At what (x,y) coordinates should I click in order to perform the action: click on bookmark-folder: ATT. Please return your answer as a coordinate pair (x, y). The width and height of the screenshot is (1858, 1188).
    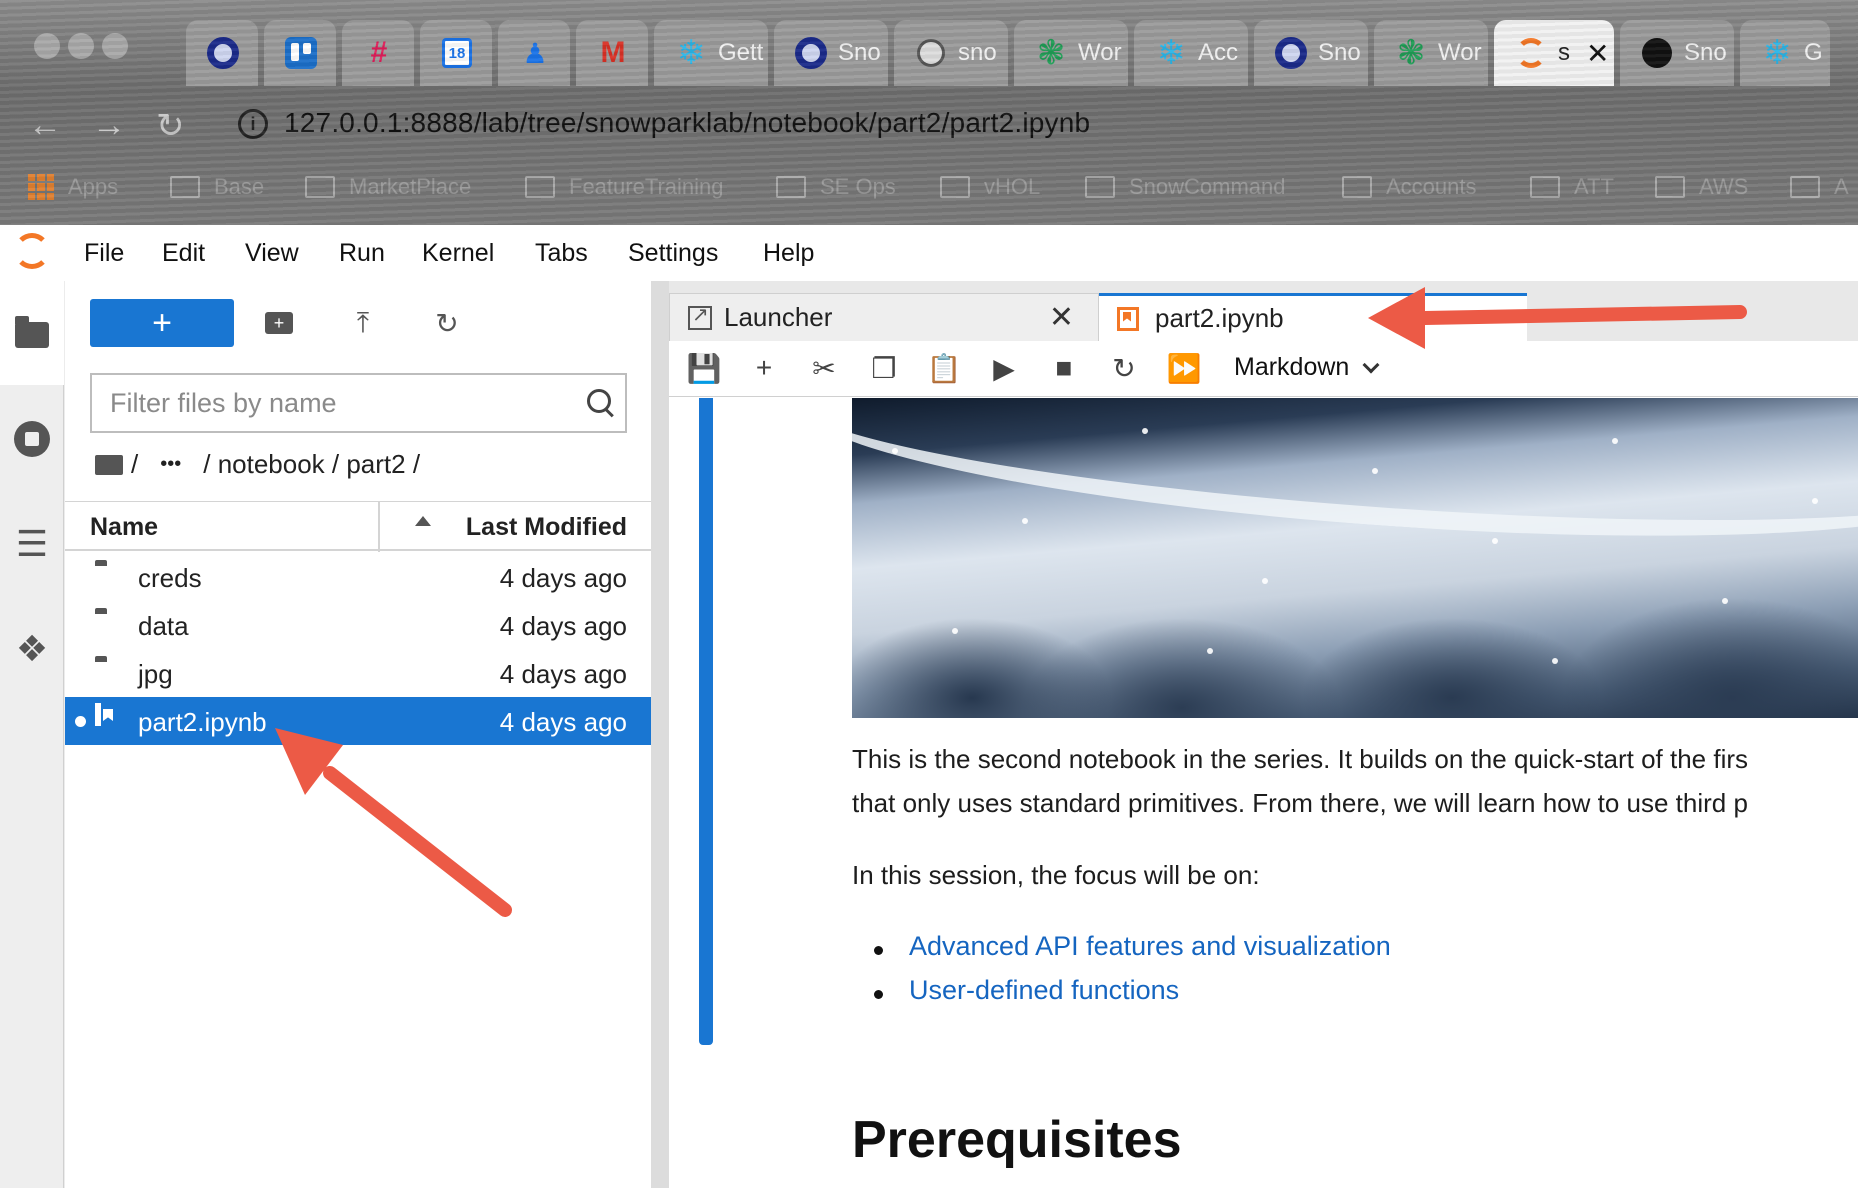
    Looking at the image, I should click on (1572, 187).